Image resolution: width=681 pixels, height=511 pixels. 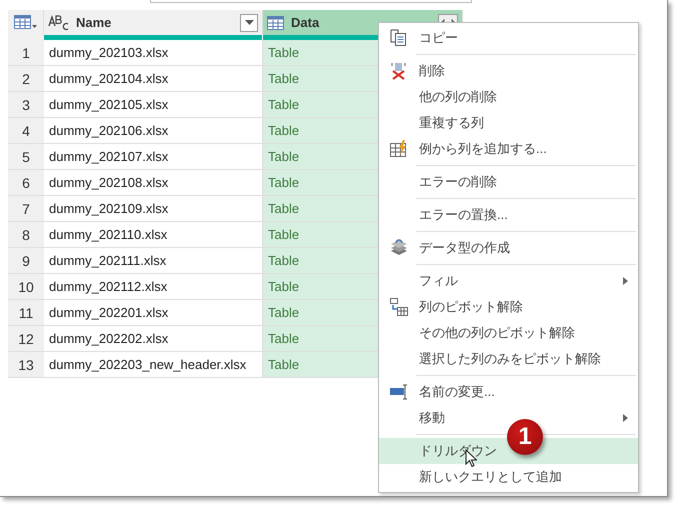 What do you see at coordinates (26, 261) in the screenshot?
I see `row-number: 9` at bounding box center [26, 261].